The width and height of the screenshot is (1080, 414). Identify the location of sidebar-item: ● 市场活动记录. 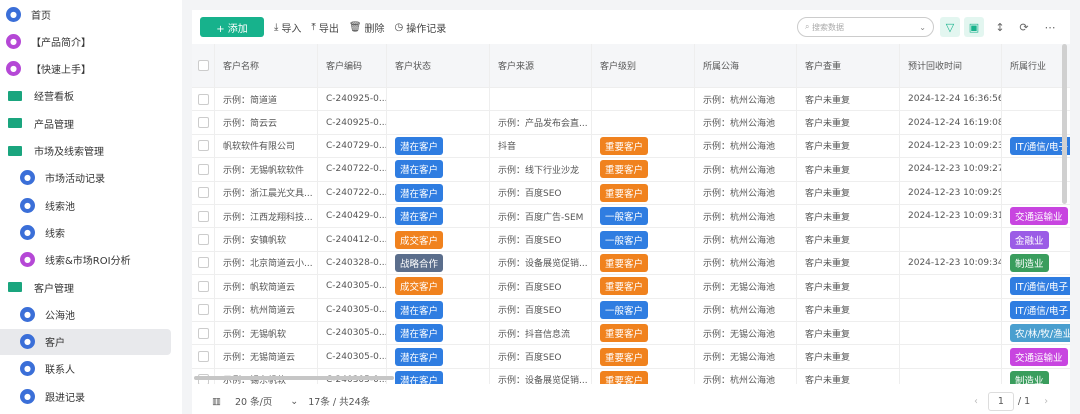
(85, 178).